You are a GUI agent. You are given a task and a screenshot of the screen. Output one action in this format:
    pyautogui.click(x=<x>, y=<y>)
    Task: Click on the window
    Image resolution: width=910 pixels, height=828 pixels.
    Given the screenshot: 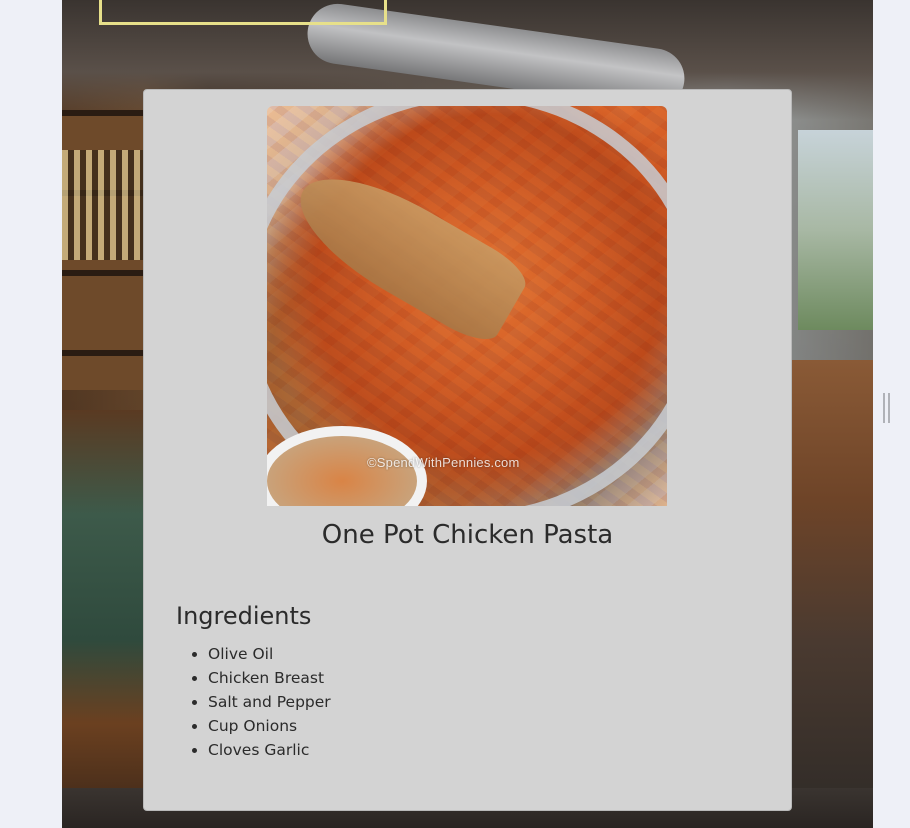 What is the action you would take?
    pyautogui.click(x=835, y=230)
    